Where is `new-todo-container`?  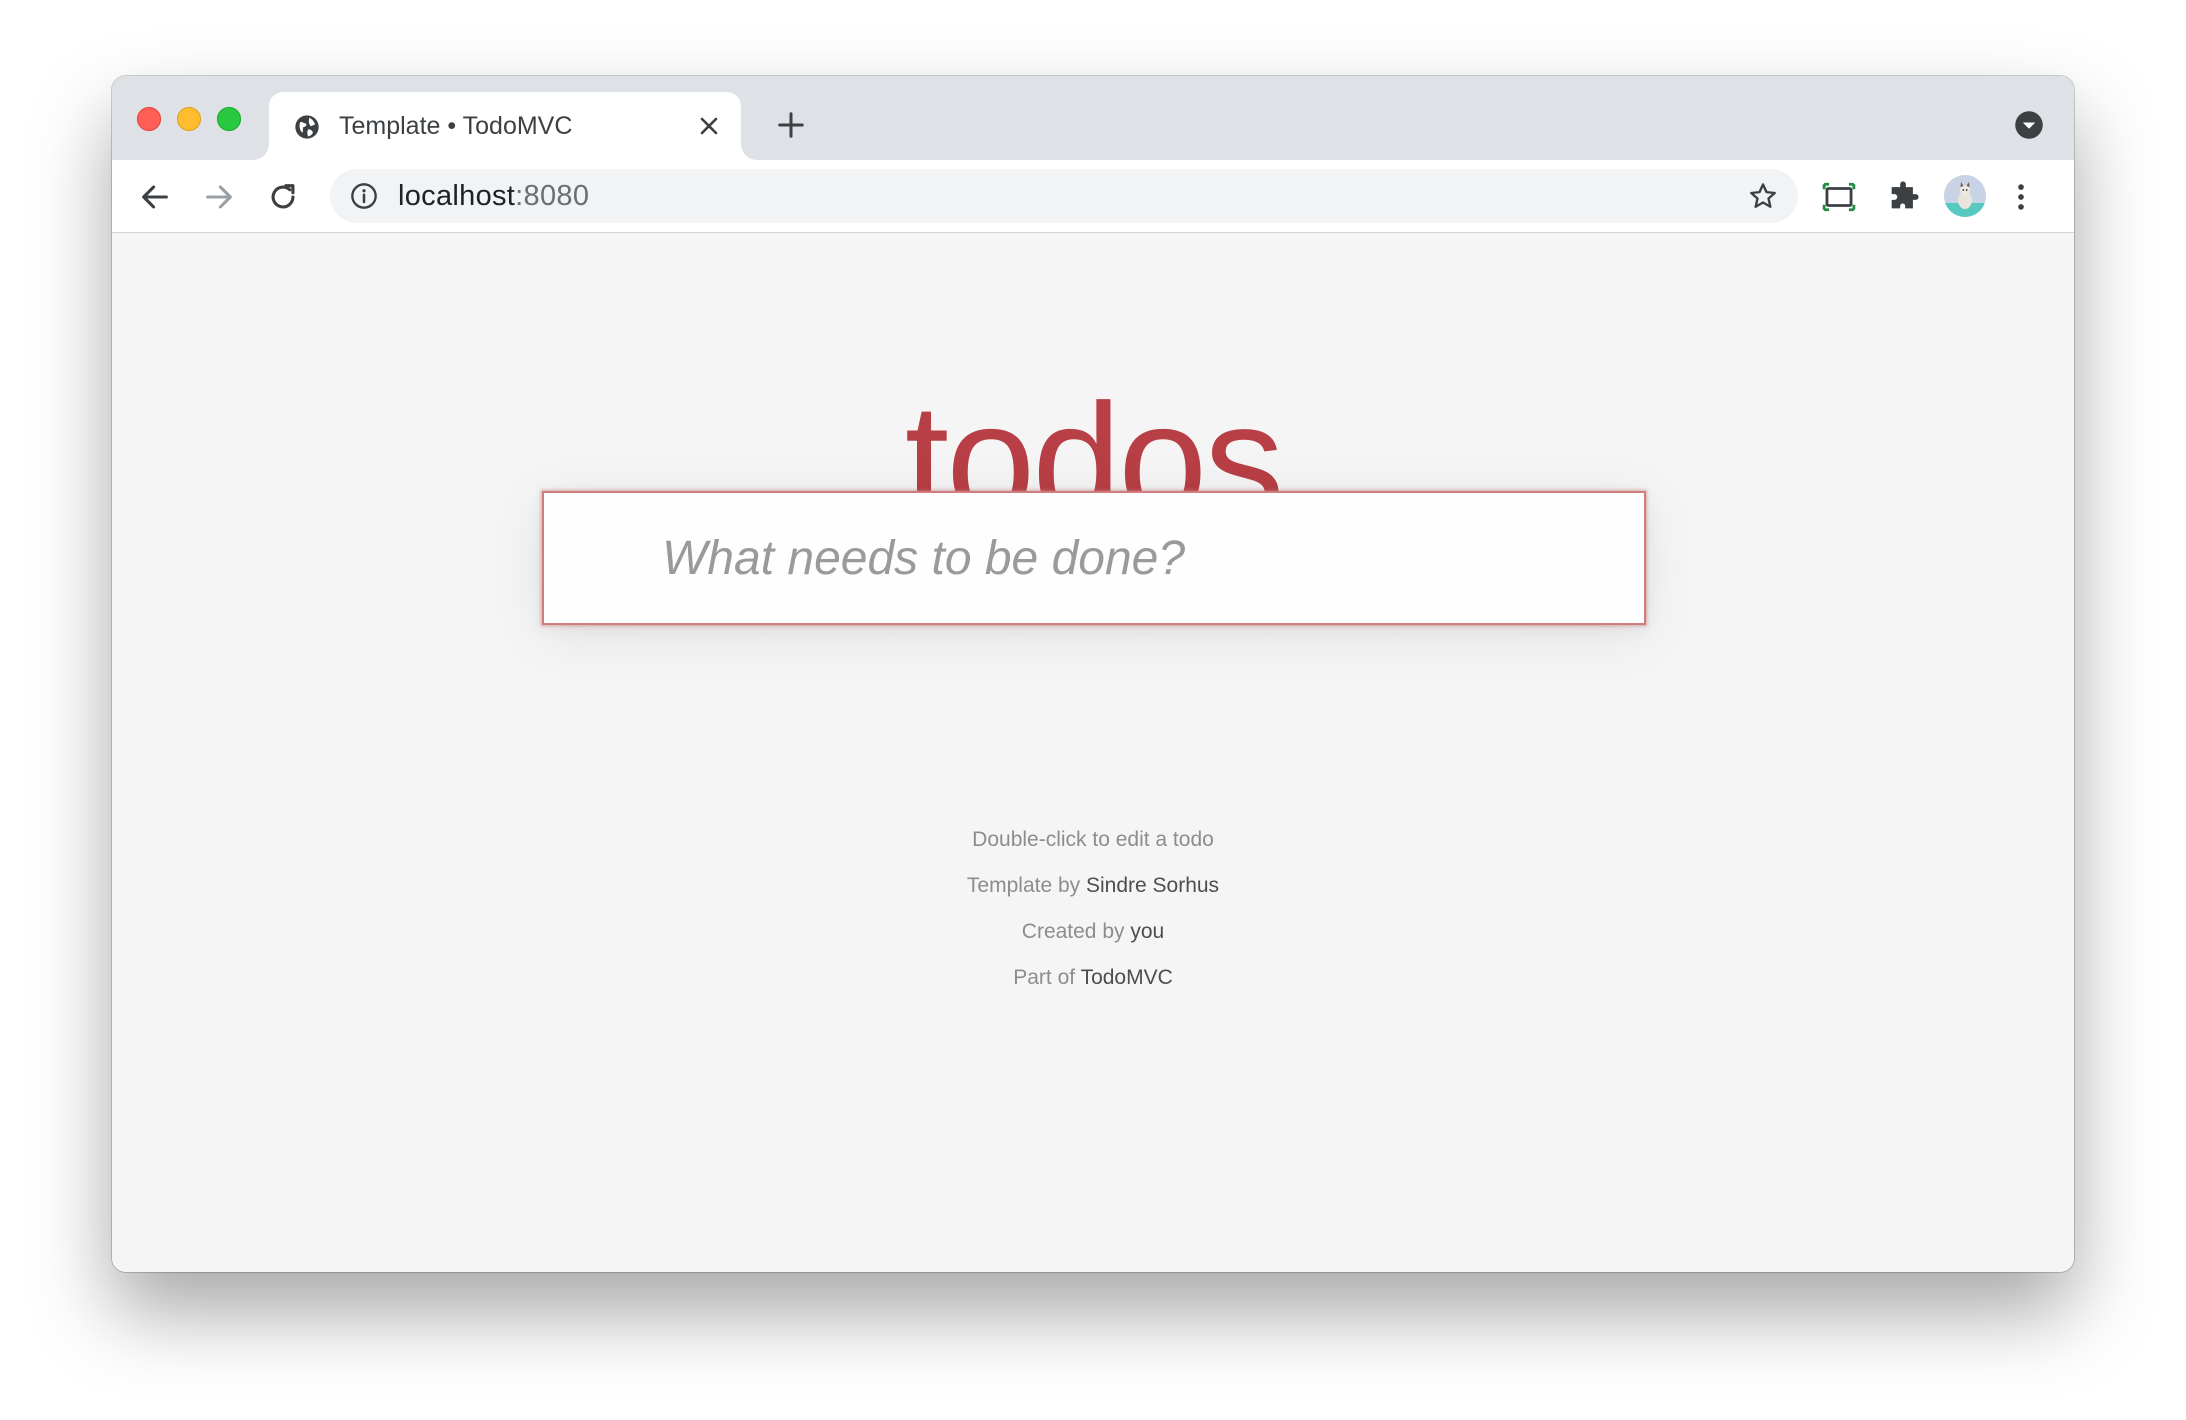 new-todo-container is located at coordinates (1094, 558).